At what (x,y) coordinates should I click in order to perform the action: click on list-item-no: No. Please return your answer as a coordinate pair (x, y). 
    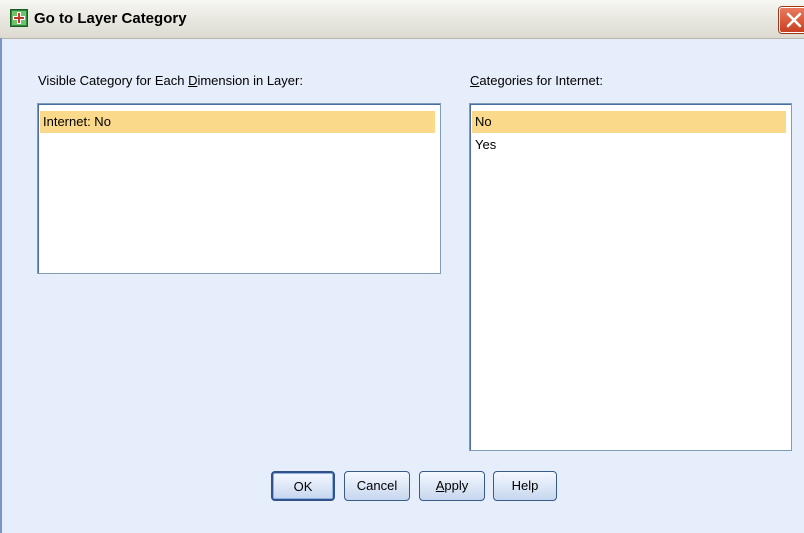
    Looking at the image, I should click on (629, 122).